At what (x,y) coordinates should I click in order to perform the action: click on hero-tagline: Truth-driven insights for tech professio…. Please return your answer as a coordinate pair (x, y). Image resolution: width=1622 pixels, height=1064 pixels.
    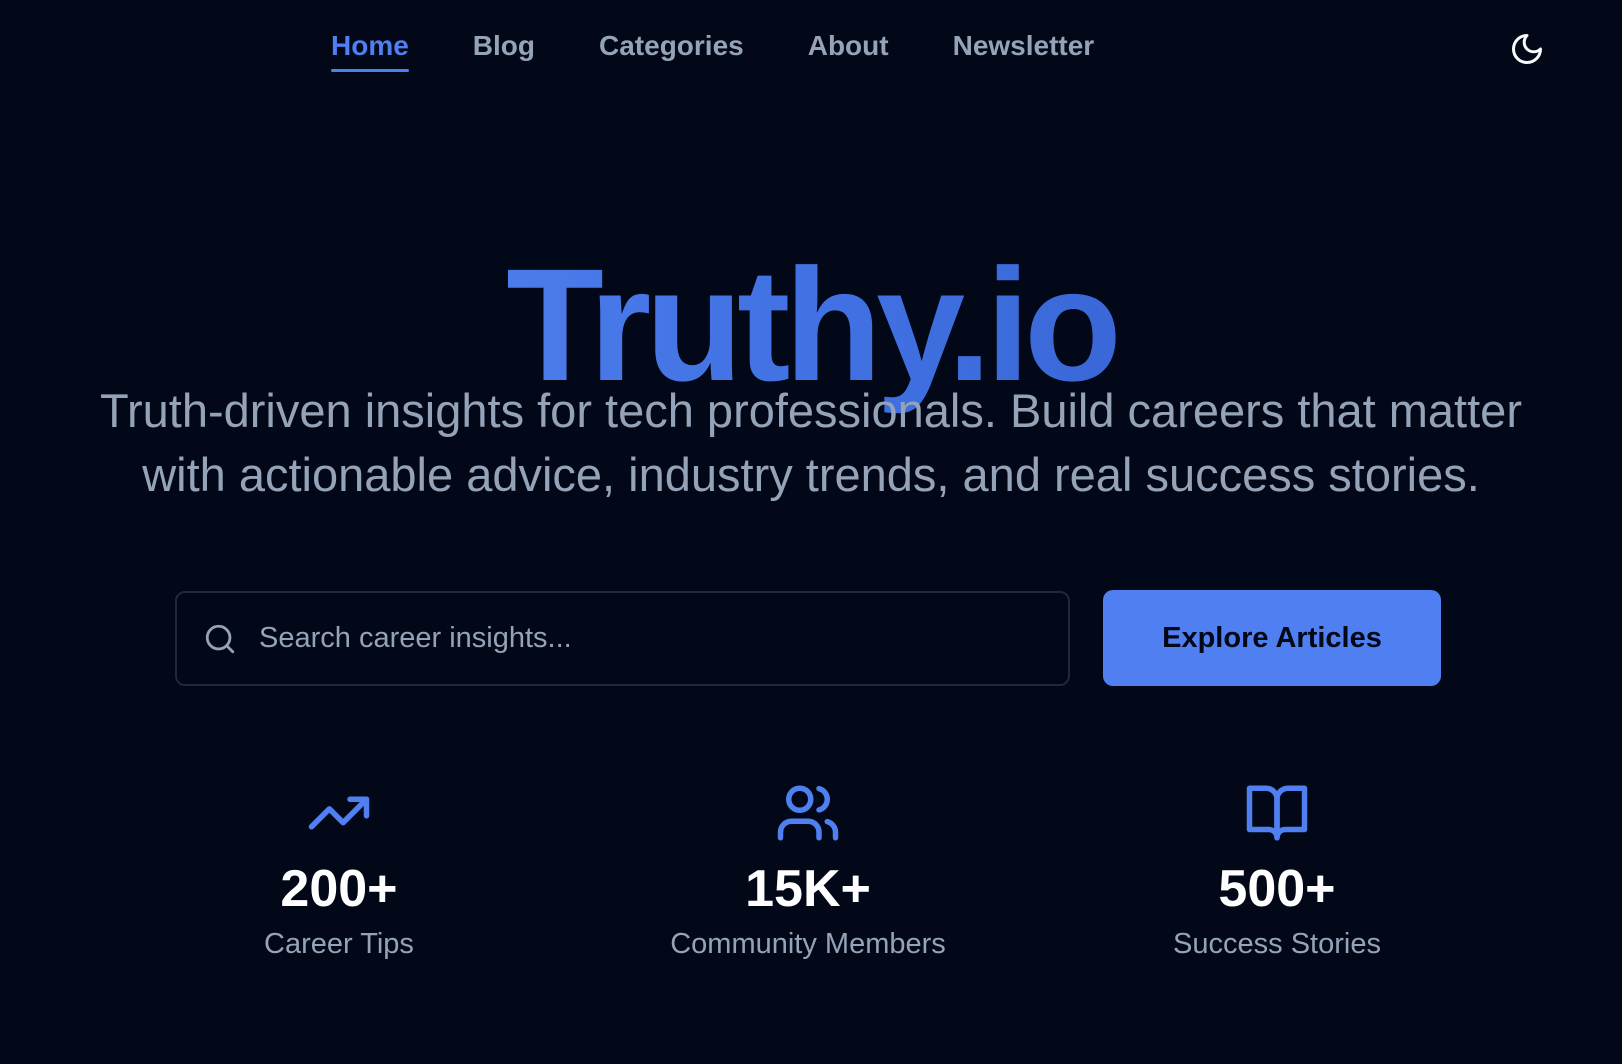
    Looking at the image, I should click on (811, 442).